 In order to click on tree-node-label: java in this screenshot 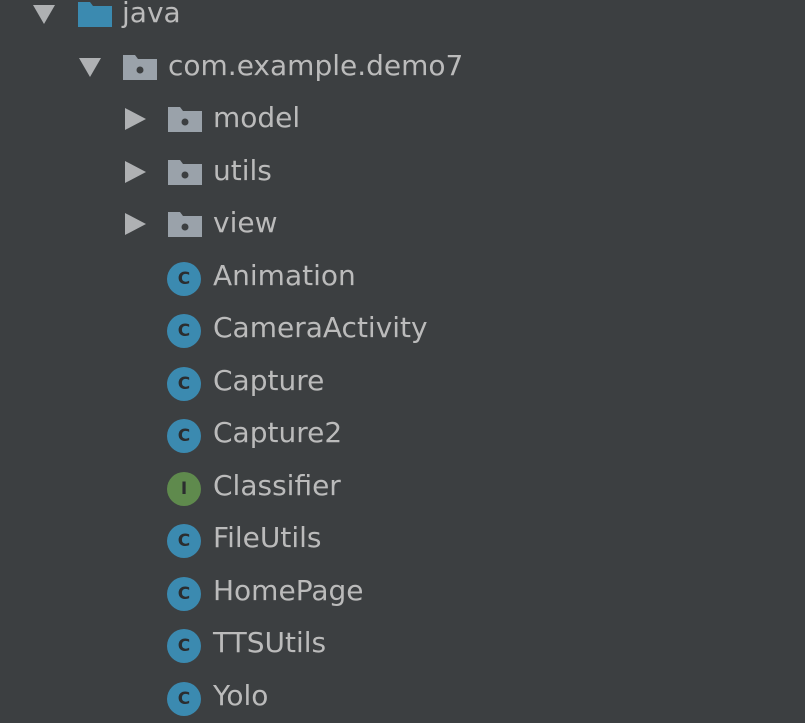, I will do `click(151, 15)`.